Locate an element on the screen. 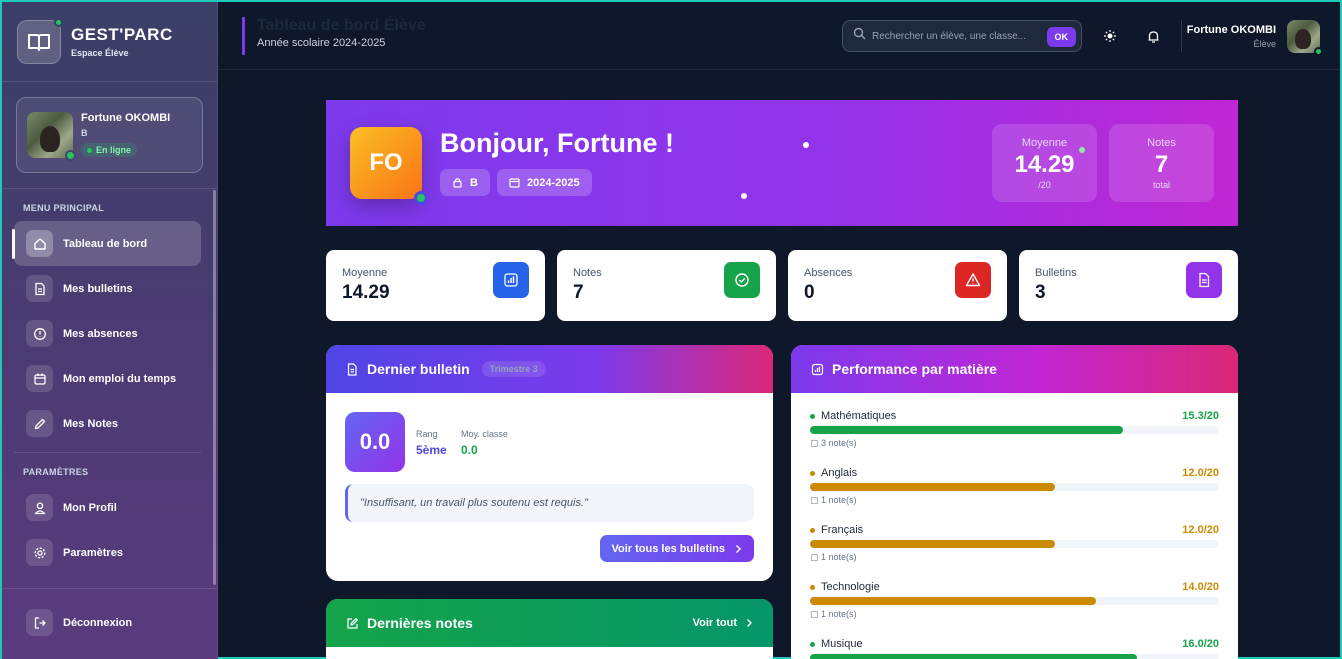 Image resolution: width=1342 pixels, height=659 pixels. search-bar: OK is located at coordinates (962, 36).